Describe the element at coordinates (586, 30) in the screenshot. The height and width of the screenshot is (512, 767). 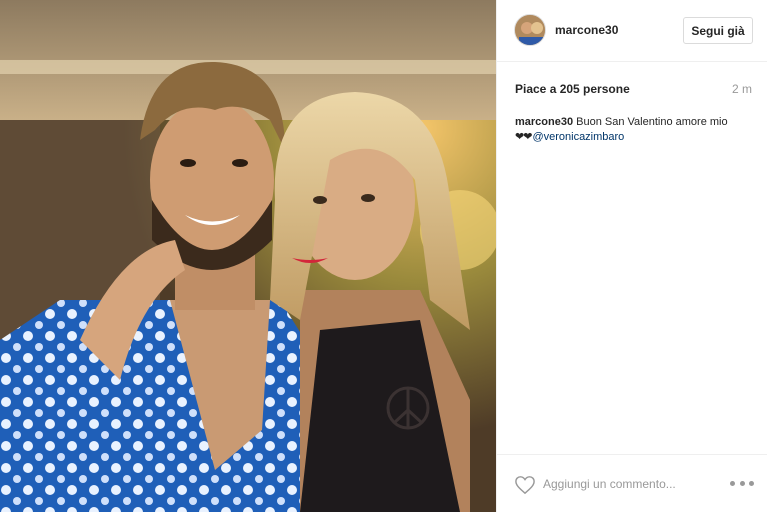
I see `post-username: marcone30` at that location.